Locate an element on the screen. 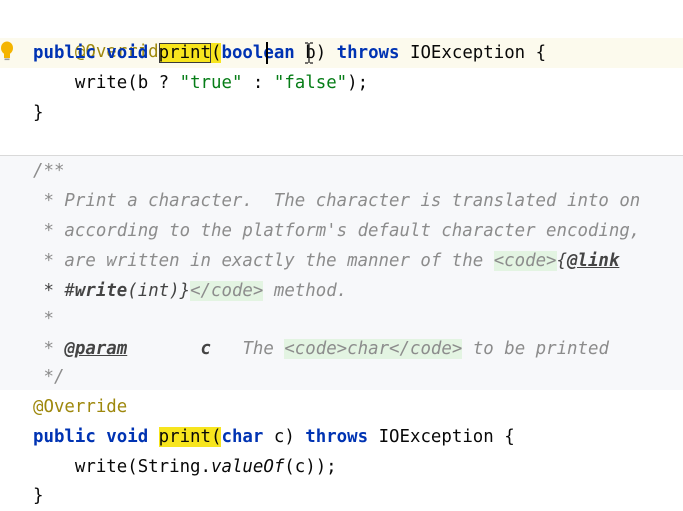 This screenshot has width=683, height=511. code-text: write(b ? is located at coordinates (106, 83).